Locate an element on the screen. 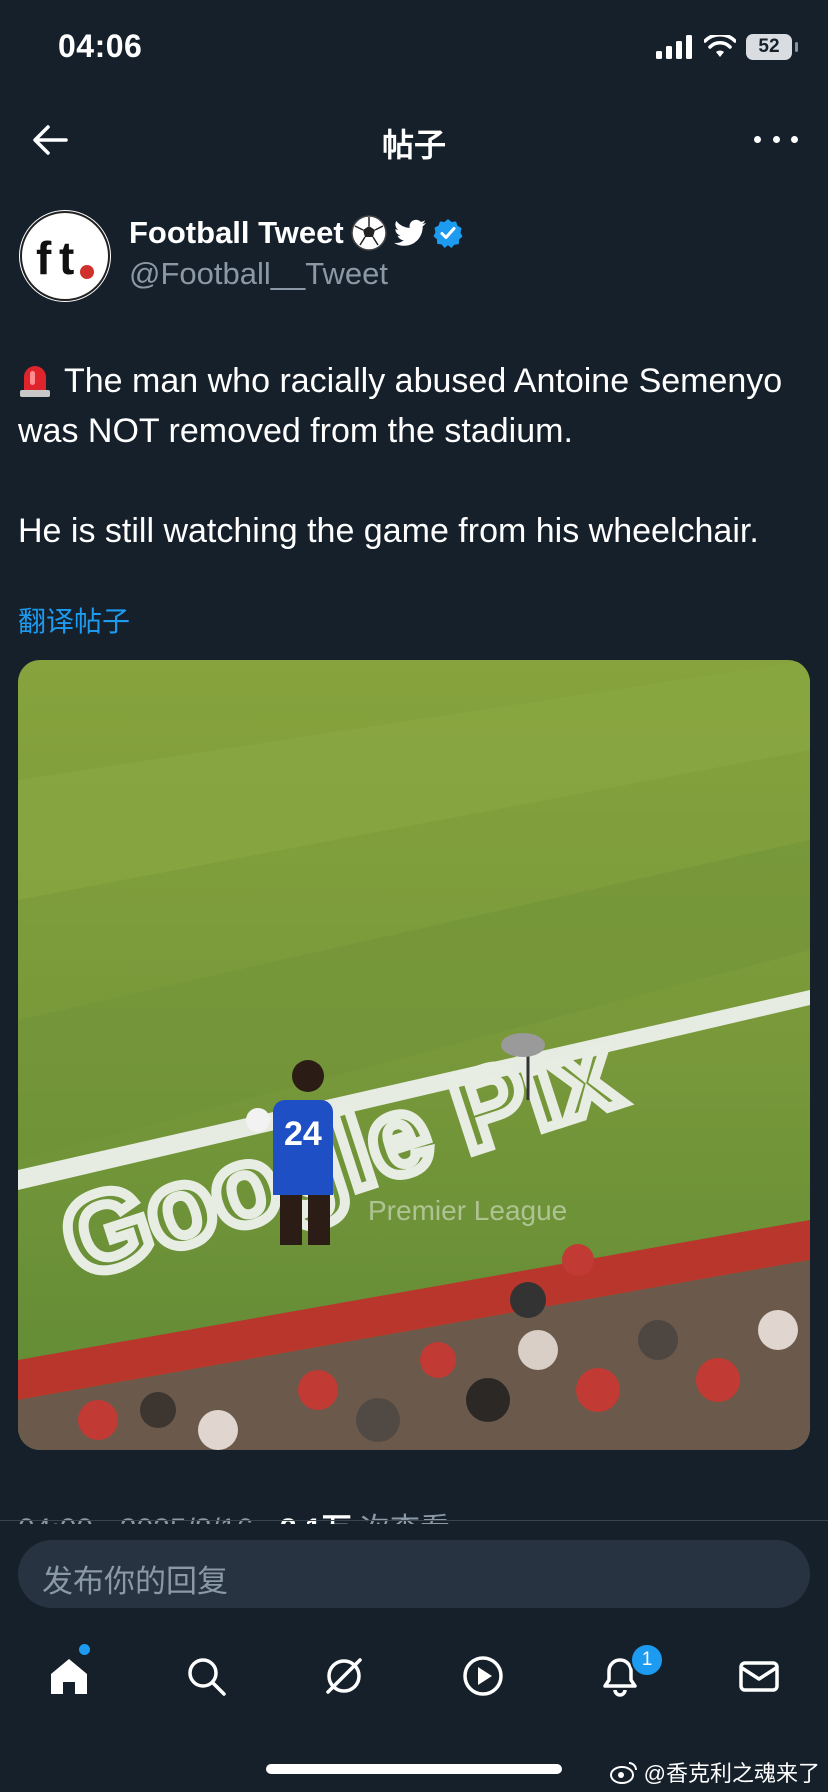 This screenshot has width=828, height=1792. tab-home is located at coordinates (69, 1676).